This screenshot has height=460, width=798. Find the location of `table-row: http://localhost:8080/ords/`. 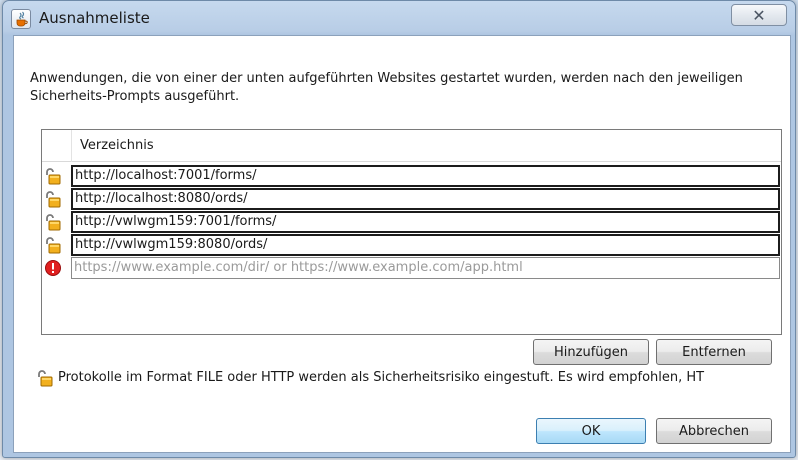

table-row: http://localhost:8080/ords/ is located at coordinates (411, 199).